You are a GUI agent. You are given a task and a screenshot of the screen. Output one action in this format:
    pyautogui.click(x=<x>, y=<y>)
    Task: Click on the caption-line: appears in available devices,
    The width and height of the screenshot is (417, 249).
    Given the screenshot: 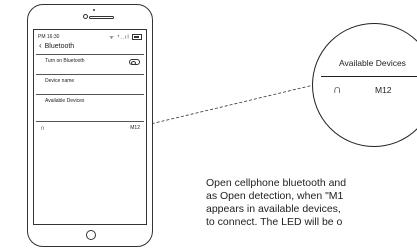 What is the action you would take?
    pyautogui.click(x=273, y=209)
    